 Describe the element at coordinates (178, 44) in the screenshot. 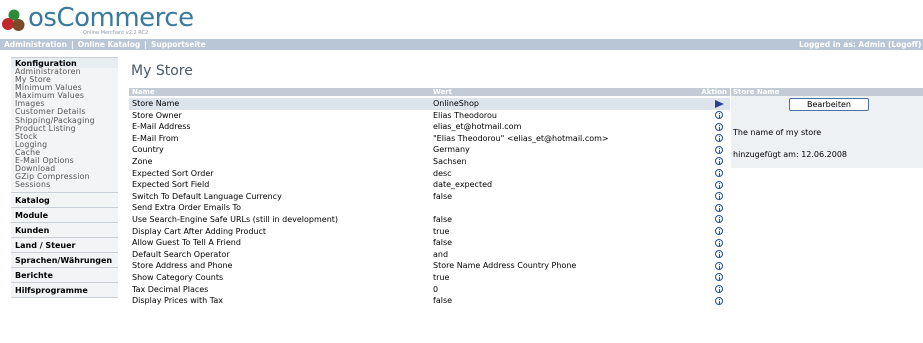

I see `nav-link-supportseite: Supportseite` at that location.